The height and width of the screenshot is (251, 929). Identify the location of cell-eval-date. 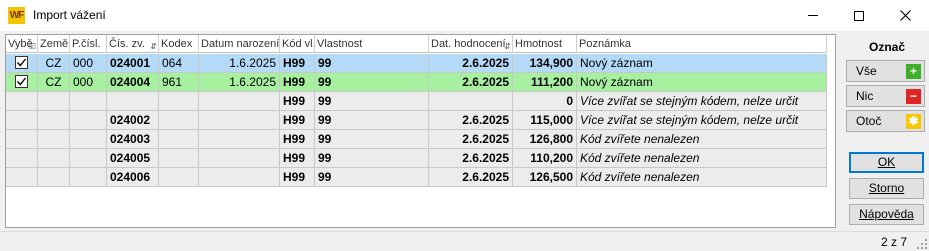
(471, 101).